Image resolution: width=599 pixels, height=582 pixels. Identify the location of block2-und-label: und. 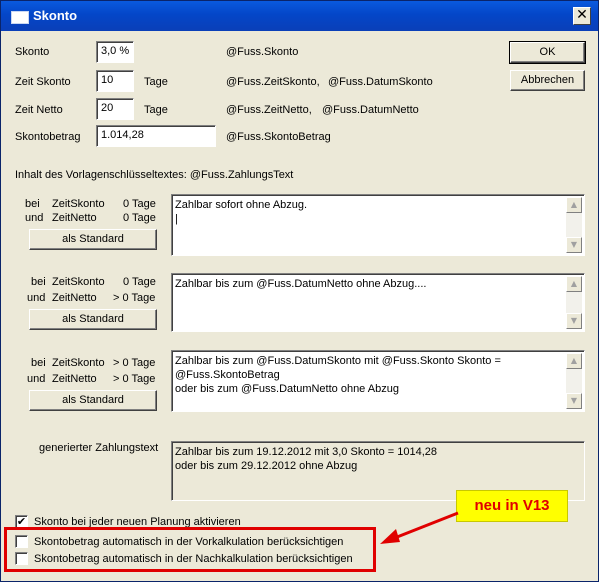
(36, 298).